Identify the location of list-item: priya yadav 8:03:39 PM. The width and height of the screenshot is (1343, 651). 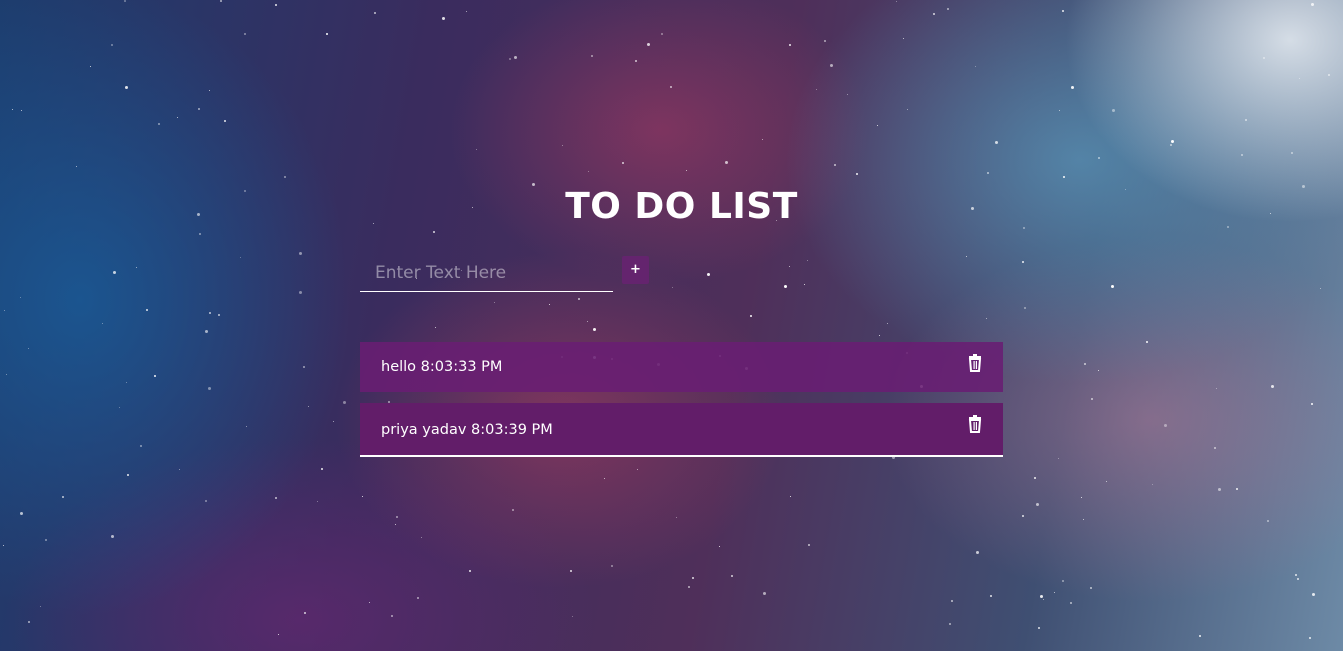
(681, 430).